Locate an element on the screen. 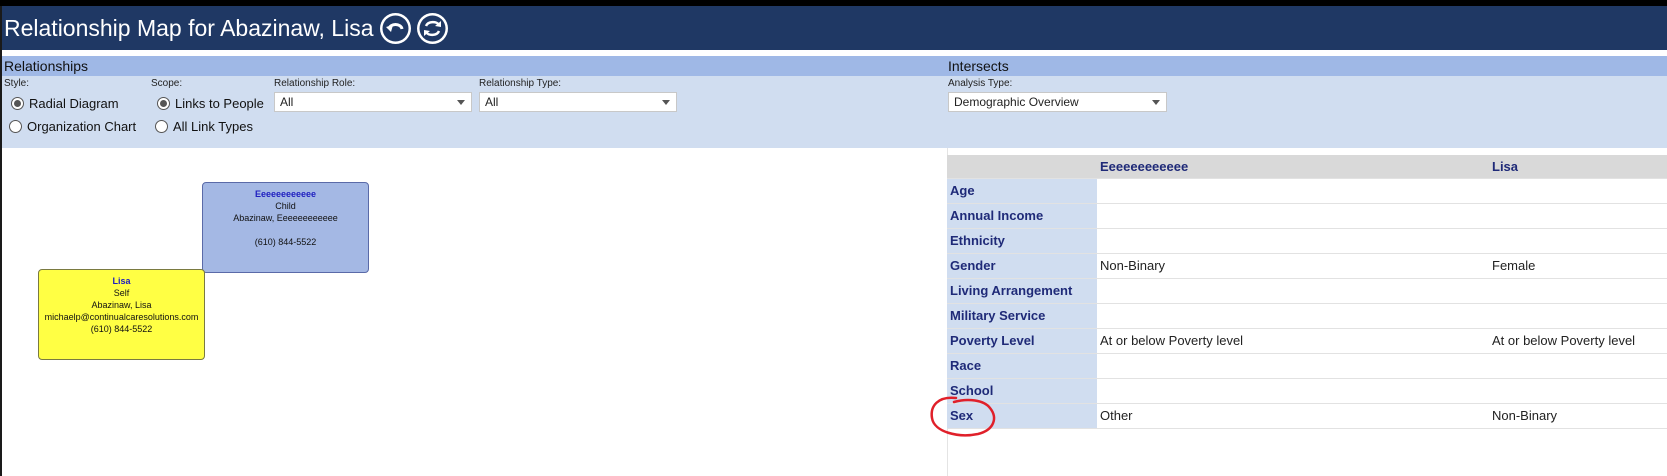 Image resolution: width=1667 pixels, height=476 pixels. row-label: Military Service is located at coordinates (1022, 316).